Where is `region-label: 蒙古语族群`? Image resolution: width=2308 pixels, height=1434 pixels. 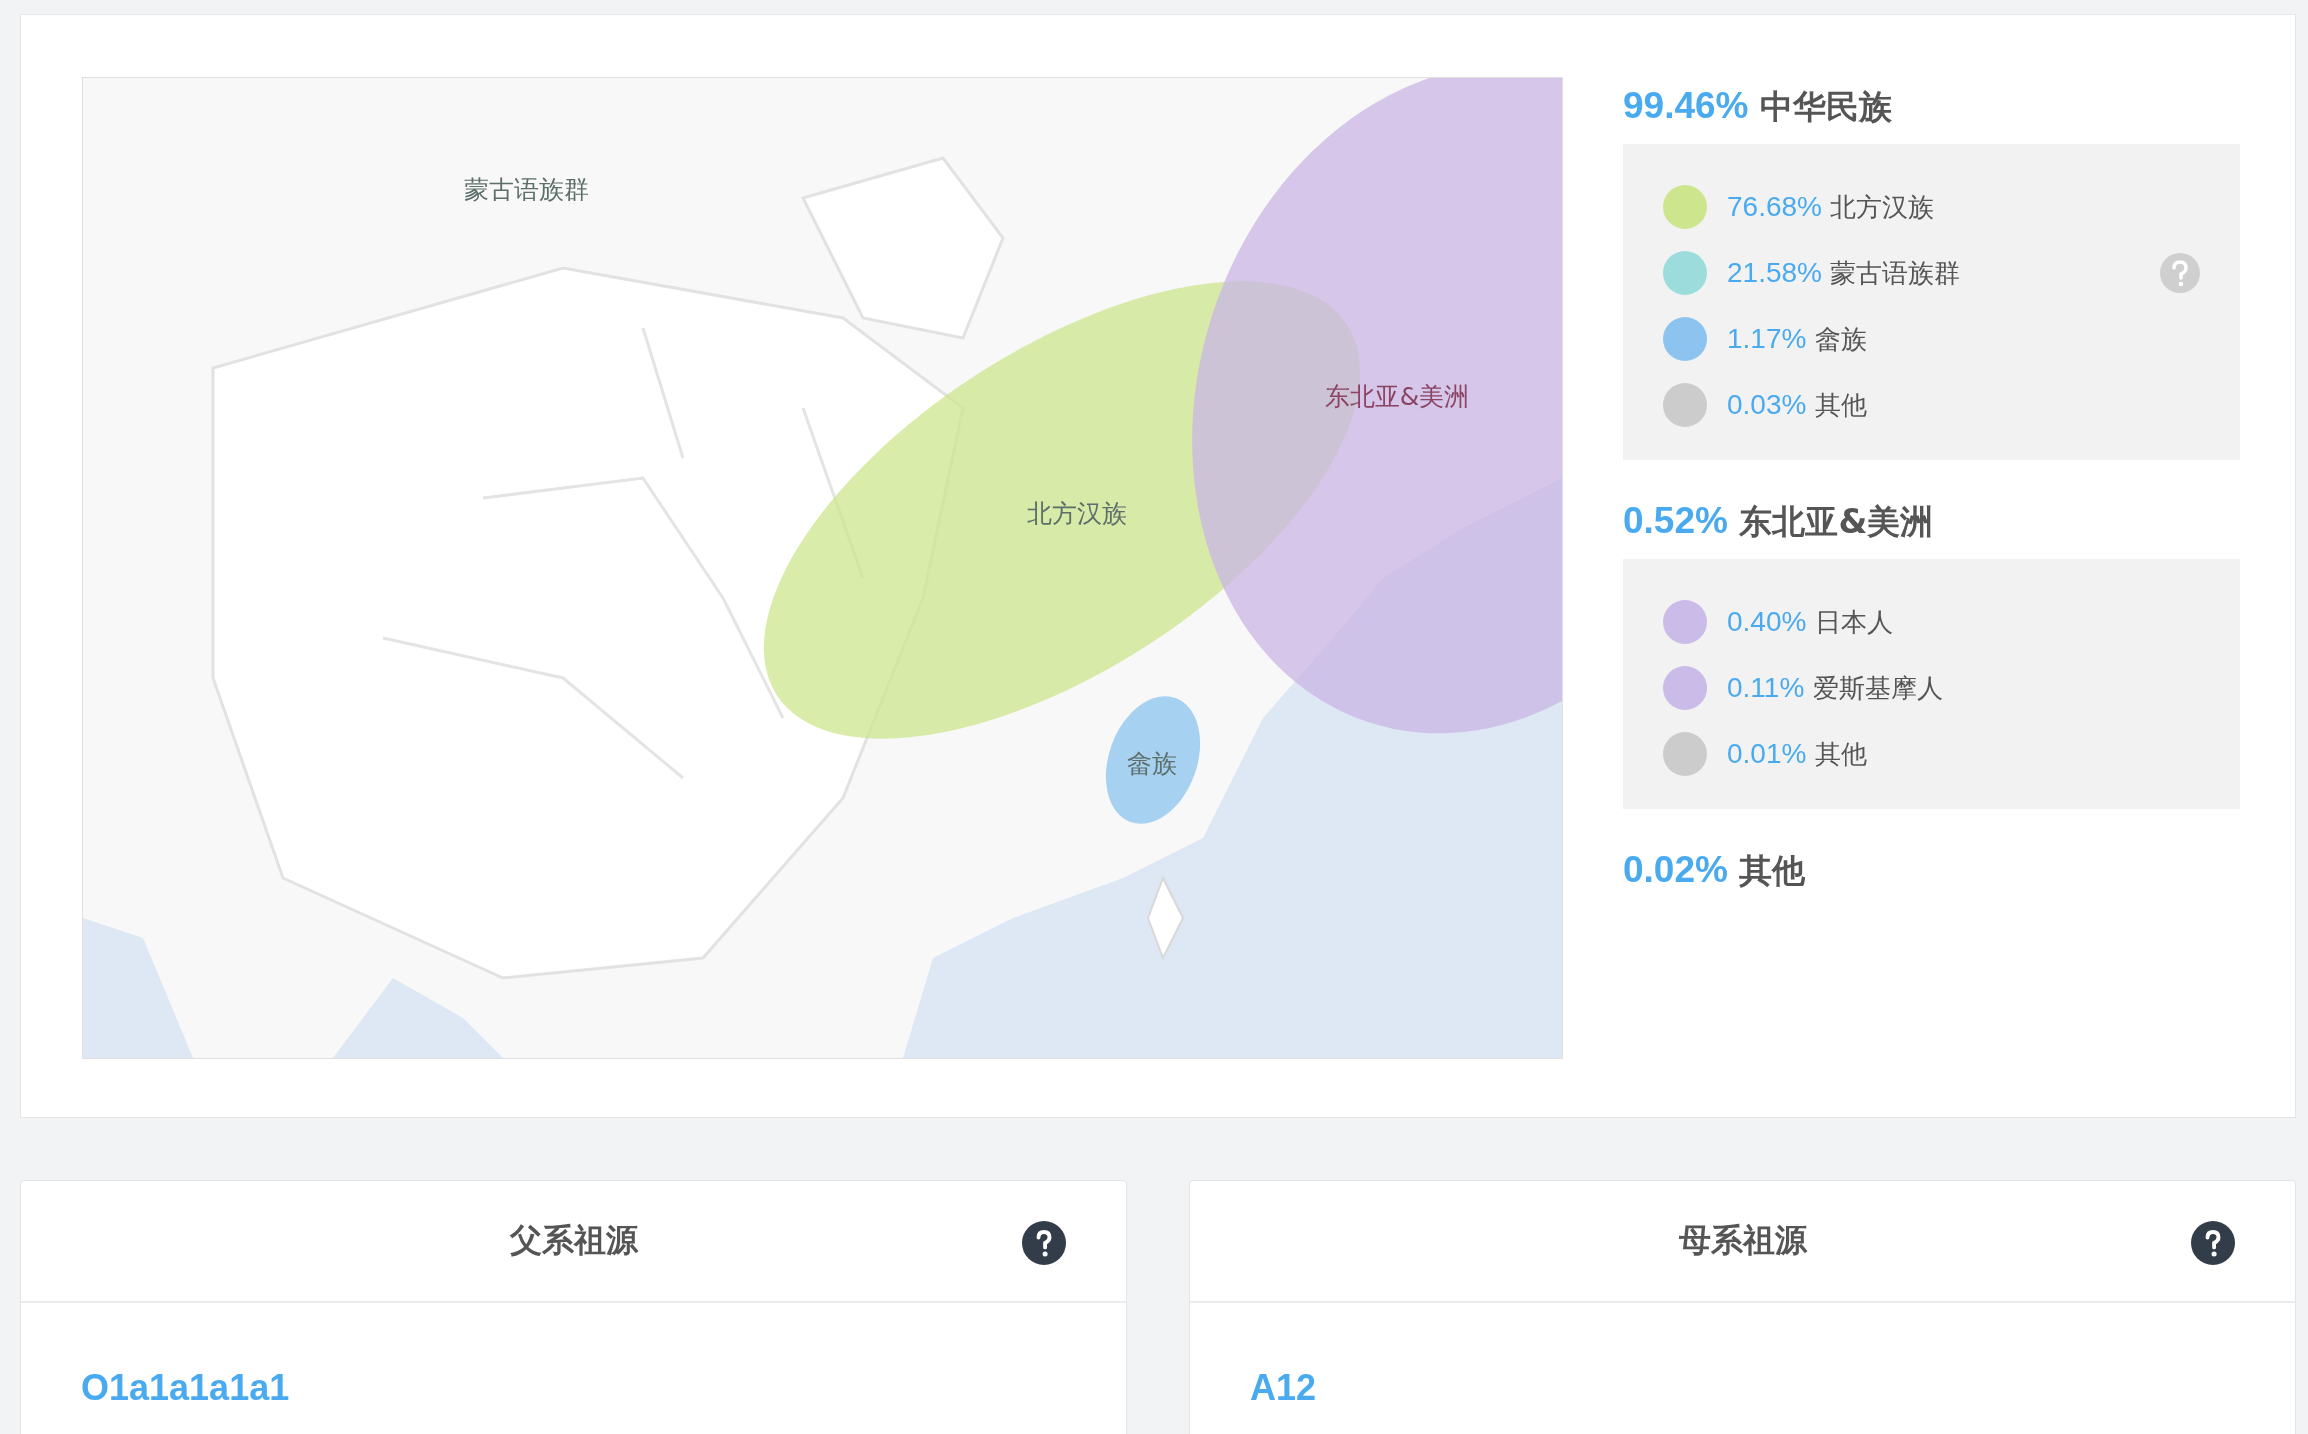 region-label: 蒙古语族群 is located at coordinates (526, 189).